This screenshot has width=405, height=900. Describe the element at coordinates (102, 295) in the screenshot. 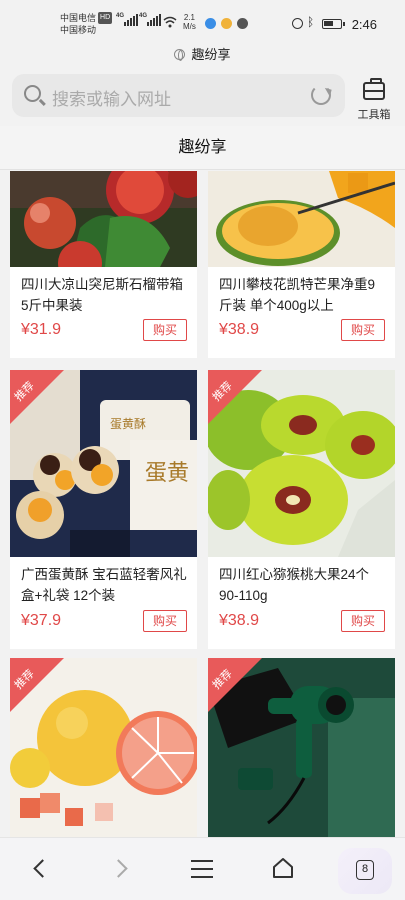

I see `product-title: 四川大凉山突尼斯石榴带箱5斤中果装` at that location.